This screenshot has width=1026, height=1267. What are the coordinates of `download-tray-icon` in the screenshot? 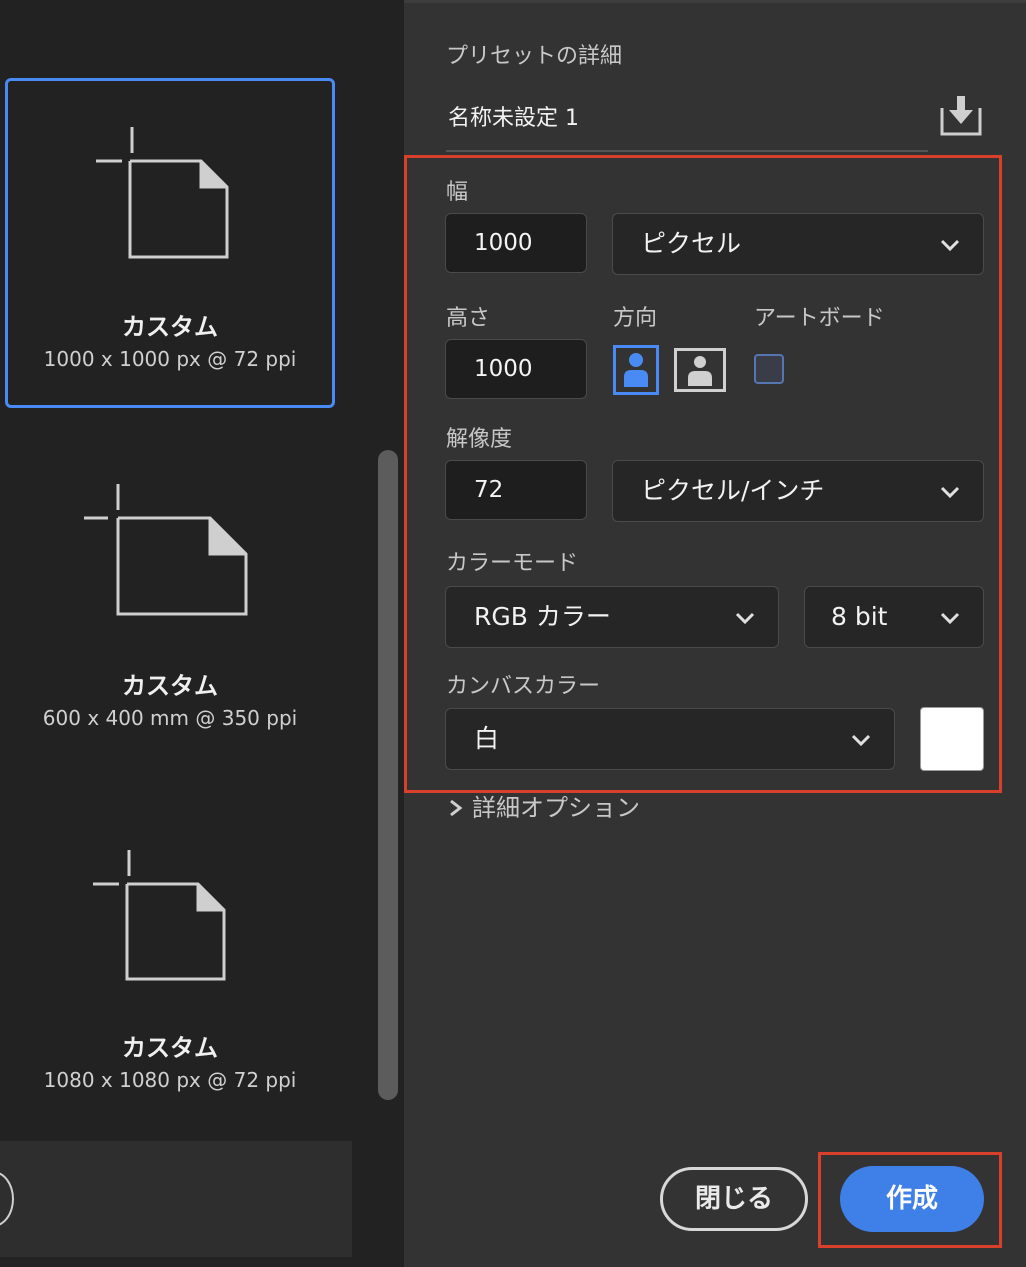 It's located at (961, 116).